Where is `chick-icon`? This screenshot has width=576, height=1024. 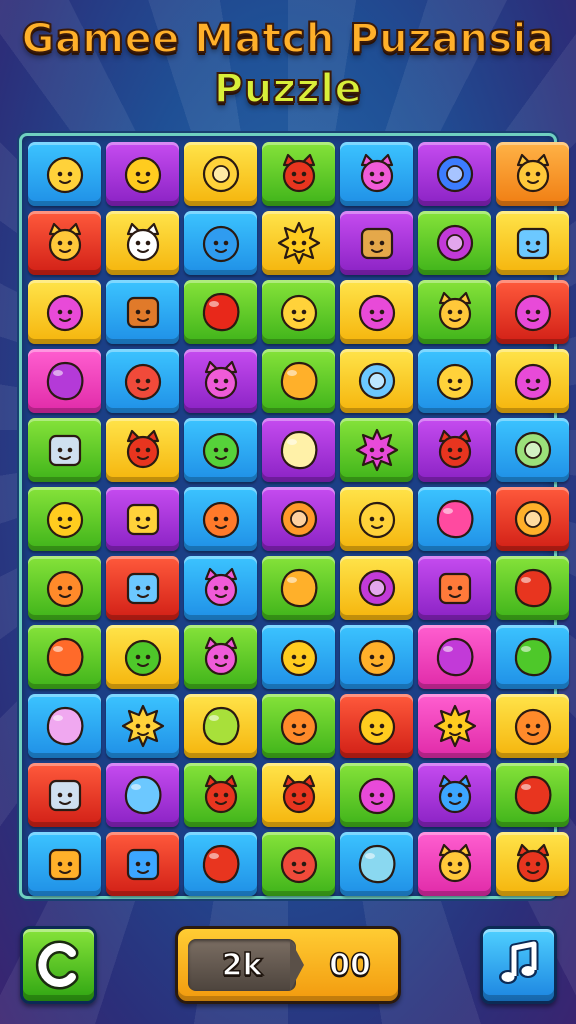
chick-icon is located at coordinates (298, 658).